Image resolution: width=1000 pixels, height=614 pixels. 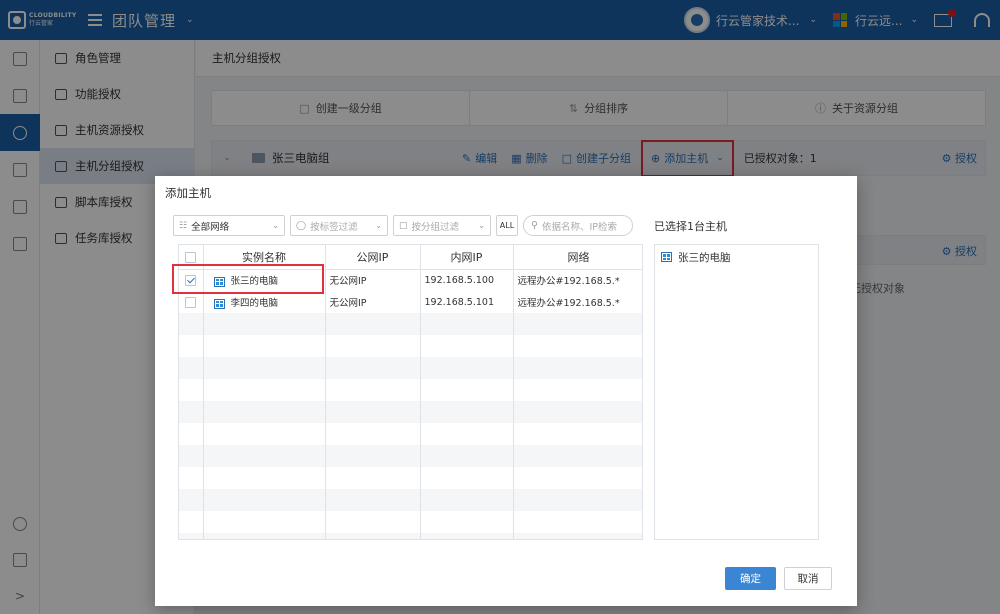 I want to click on private-ip-cell: 192.168.5.101, so click(x=467, y=302).